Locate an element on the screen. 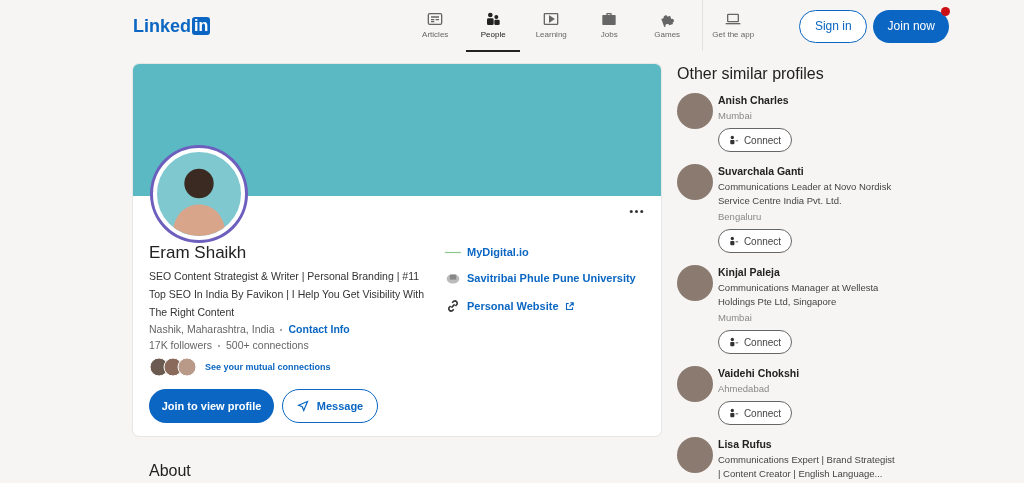 Image resolution: width=1024 pixels, height=483 pixels. article-icon is located at coordinates (435, 19).